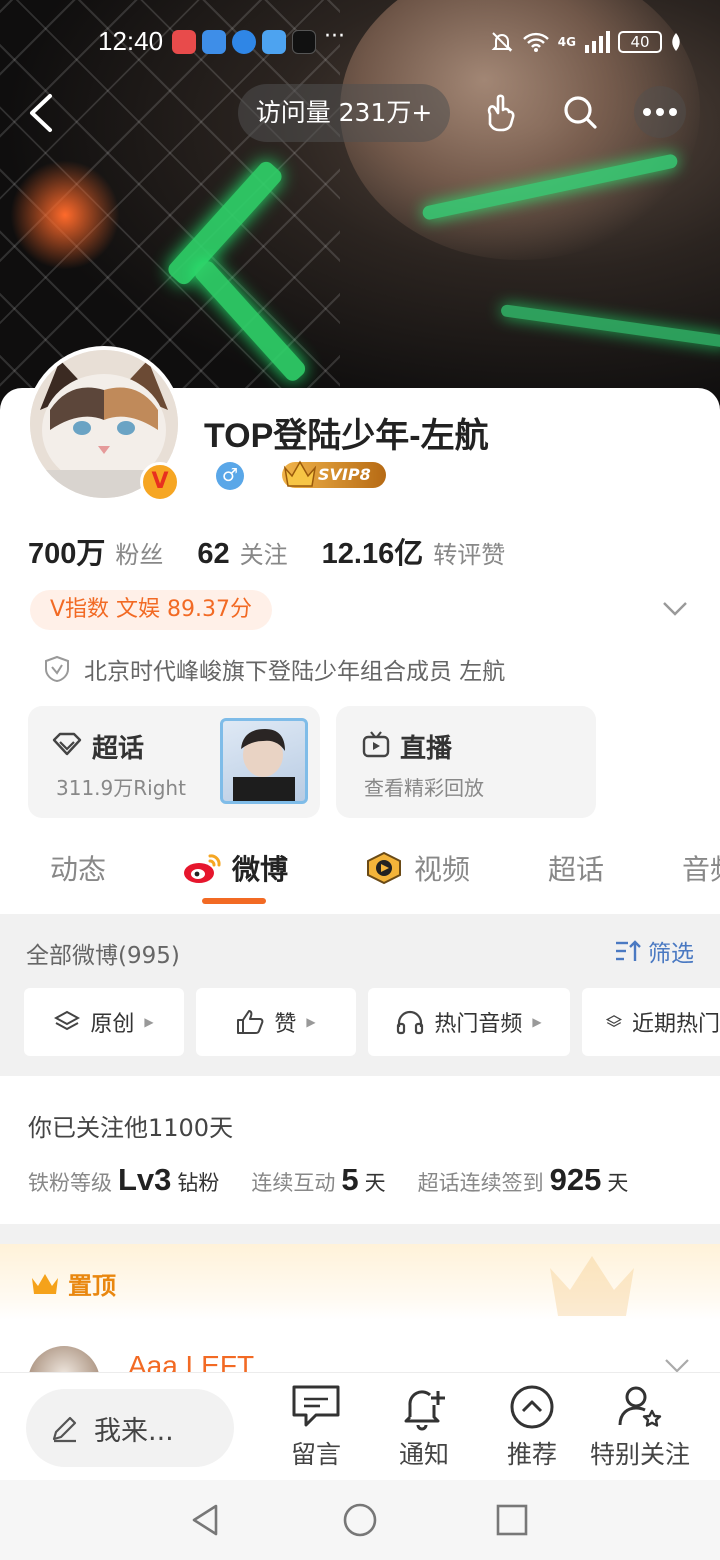 The height and width of the screenshot is (1560, 720). I want to click on followers-label: 粉丝, so click(139, 552).